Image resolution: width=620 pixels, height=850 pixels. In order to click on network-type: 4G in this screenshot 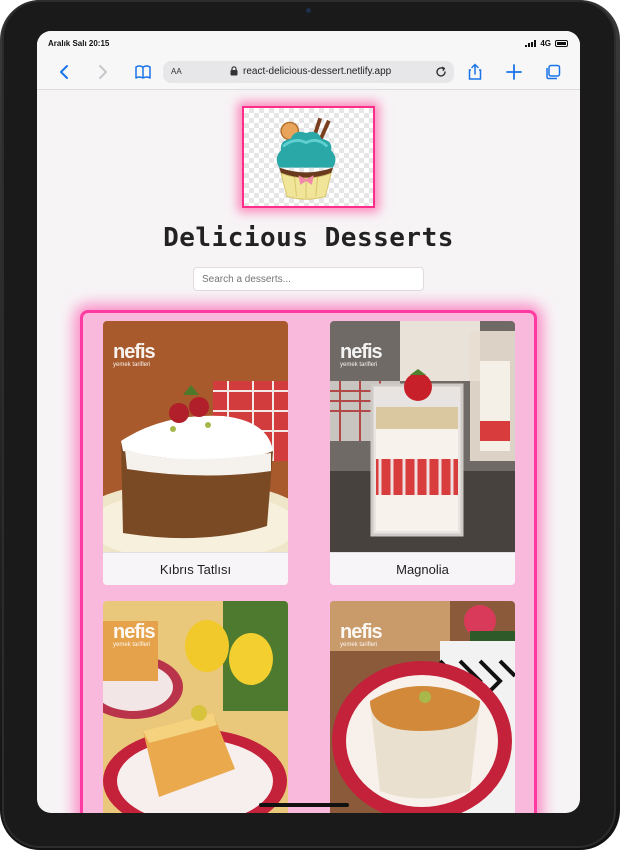, I will do `click(545, 43)`.